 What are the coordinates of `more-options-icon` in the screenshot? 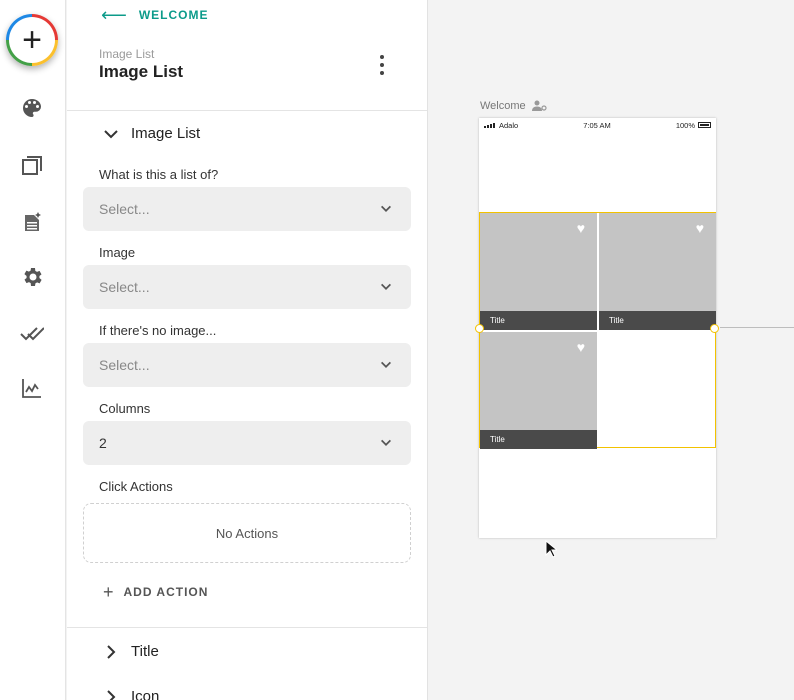 It's located at (382, 65).